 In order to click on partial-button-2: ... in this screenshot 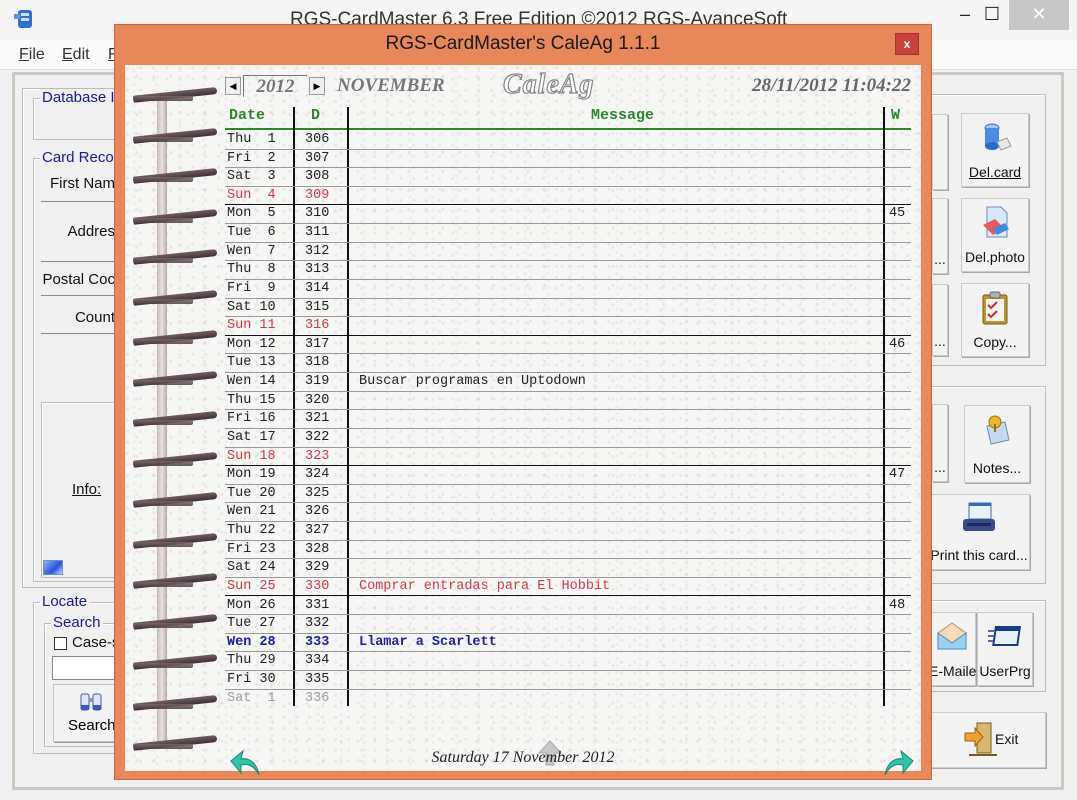, I will do `click(940, 236)`.